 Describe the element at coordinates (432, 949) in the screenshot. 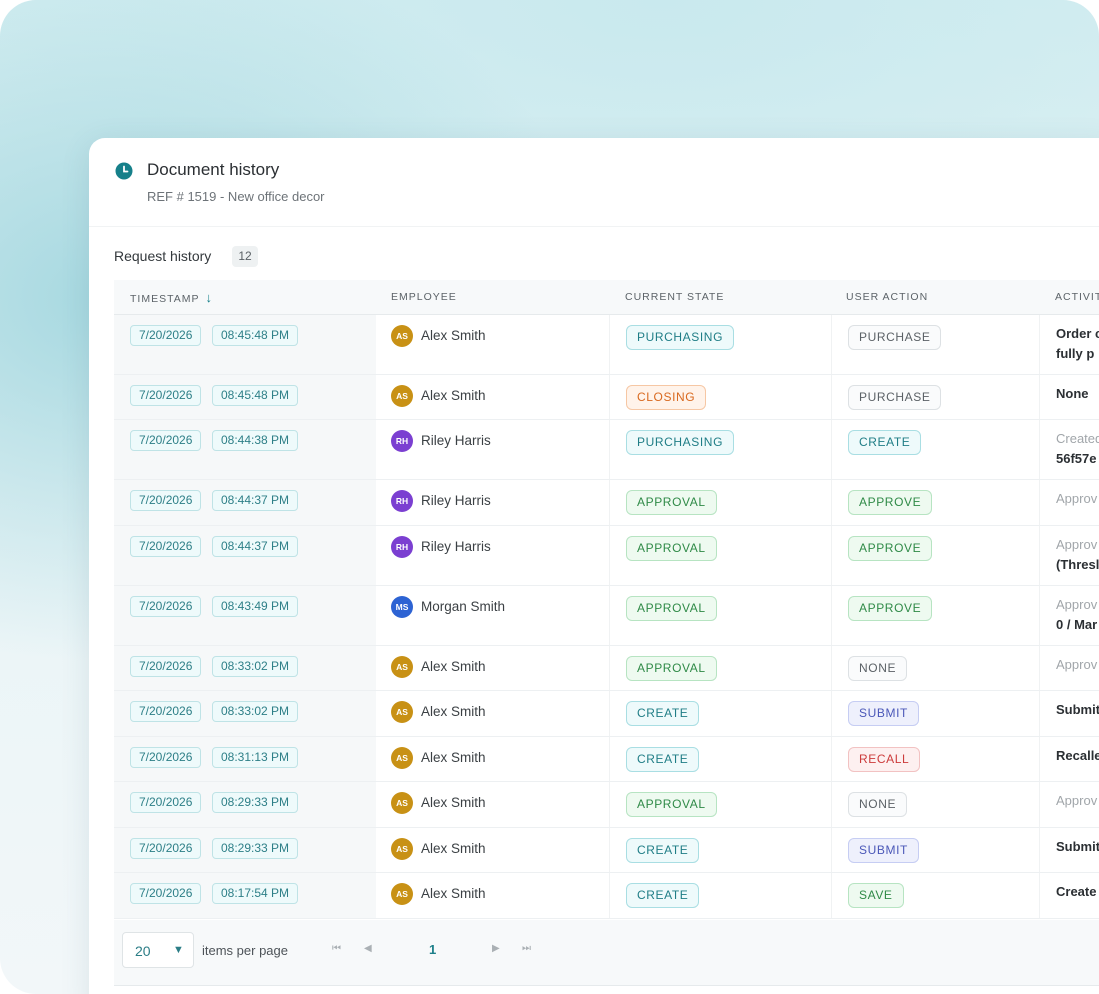

I see `current-page-number: 1` at that location.